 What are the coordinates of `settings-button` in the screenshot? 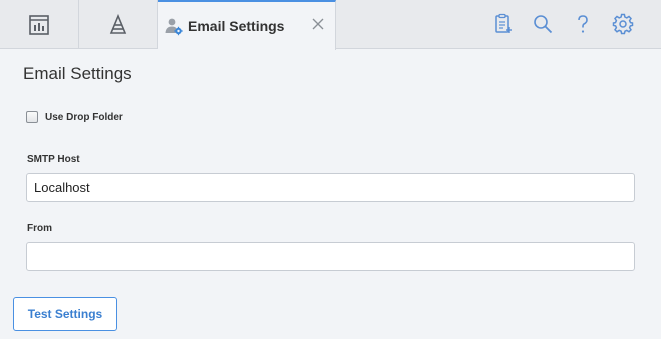 It's located at (623, 24).